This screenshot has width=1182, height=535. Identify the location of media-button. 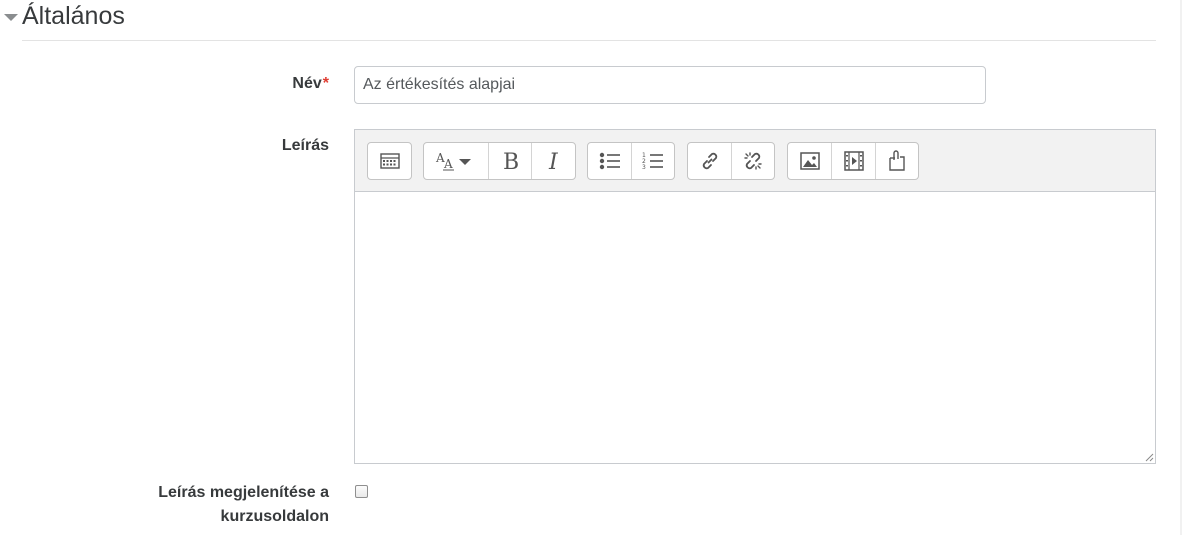
(853, 161).